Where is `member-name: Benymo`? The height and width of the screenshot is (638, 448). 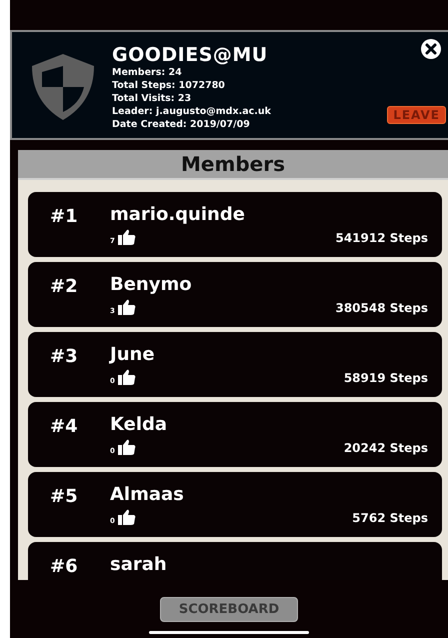 member-name: Benymo is located at coordinates (151, 284).